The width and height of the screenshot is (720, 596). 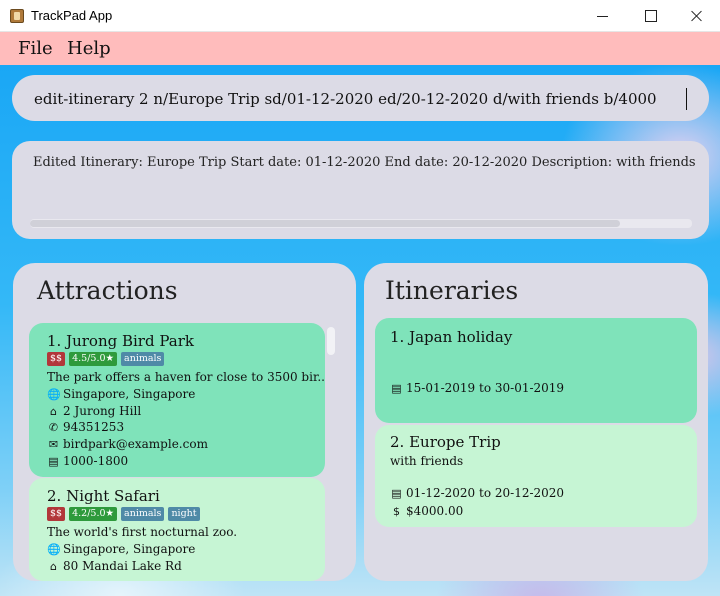 I want to click on command-box, so click(x=360, y=98).